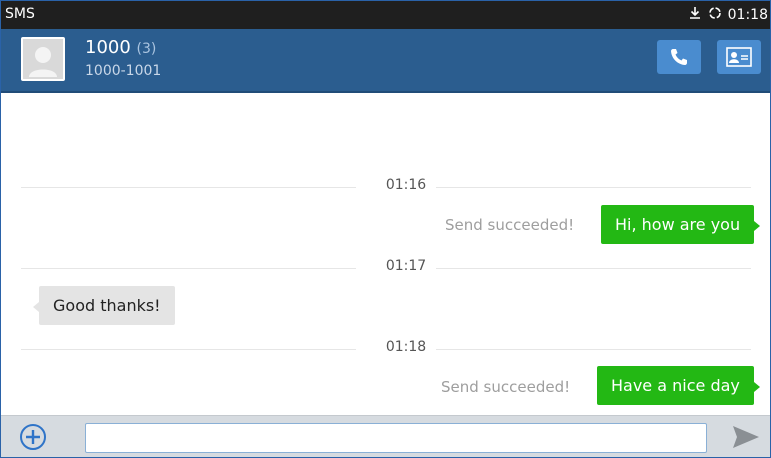 This screenshot has width=771, height=458. Describe the element at coordinates (20, 14) in the screenshot. I see `app-name: SMS` at that location.